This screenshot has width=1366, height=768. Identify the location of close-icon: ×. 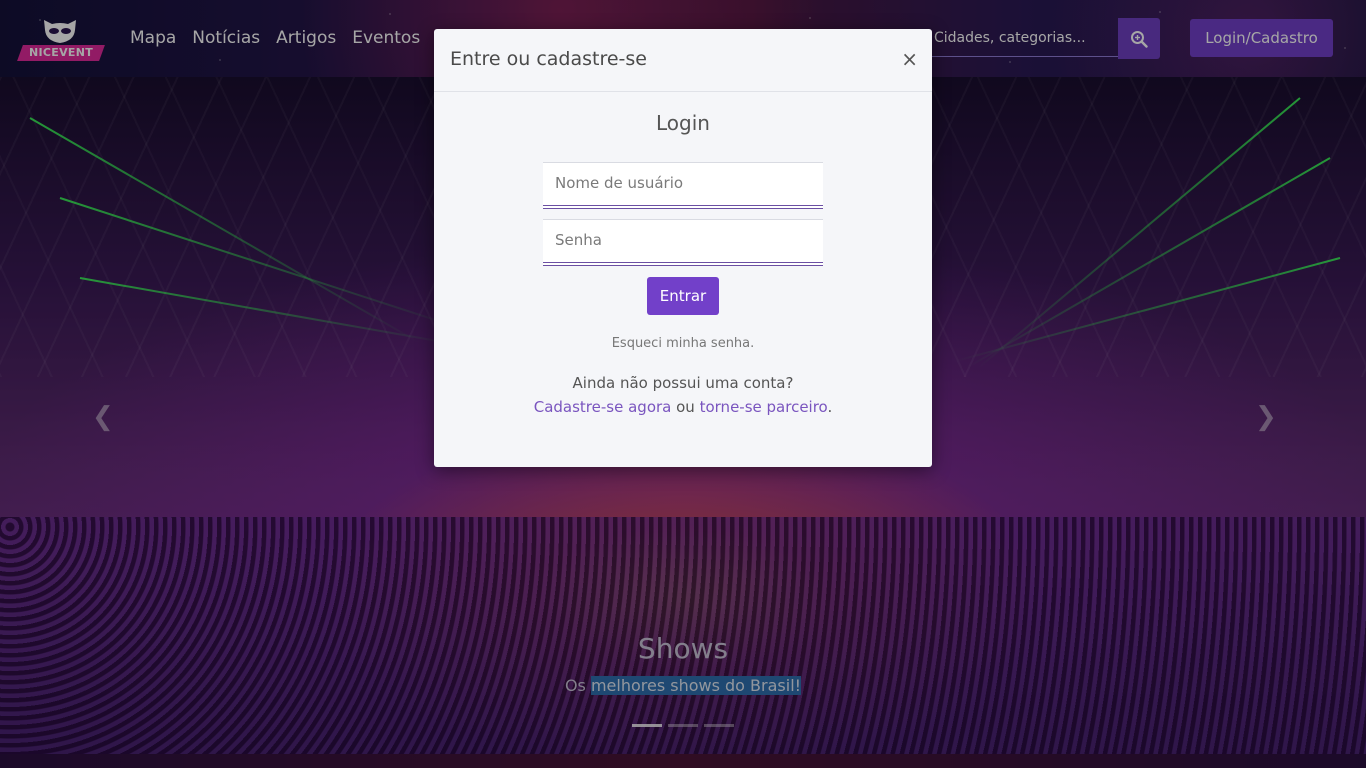
(909, 59).